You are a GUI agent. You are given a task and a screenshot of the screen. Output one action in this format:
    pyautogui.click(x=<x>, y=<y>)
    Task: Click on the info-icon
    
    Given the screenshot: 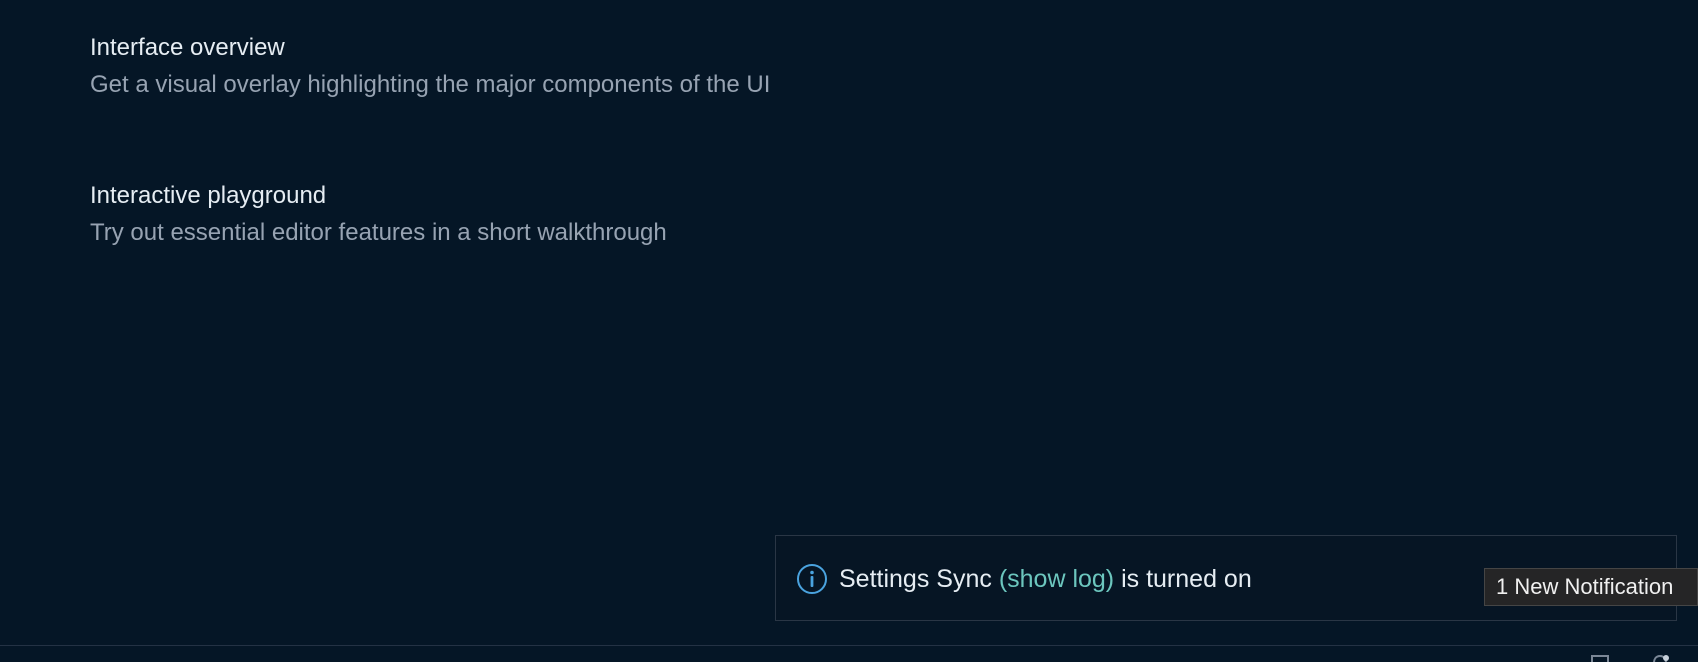 What is the action you would take?
    pyautogui.click(x=812, y=579)
    